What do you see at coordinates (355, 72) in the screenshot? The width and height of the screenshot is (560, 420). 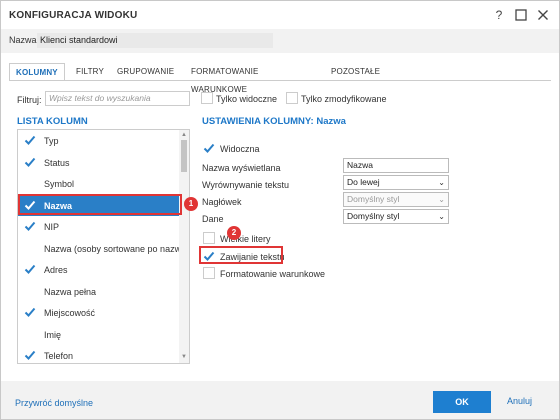 I see `tab-other: POZOSTAŁE` at bounding box center [355, 72].